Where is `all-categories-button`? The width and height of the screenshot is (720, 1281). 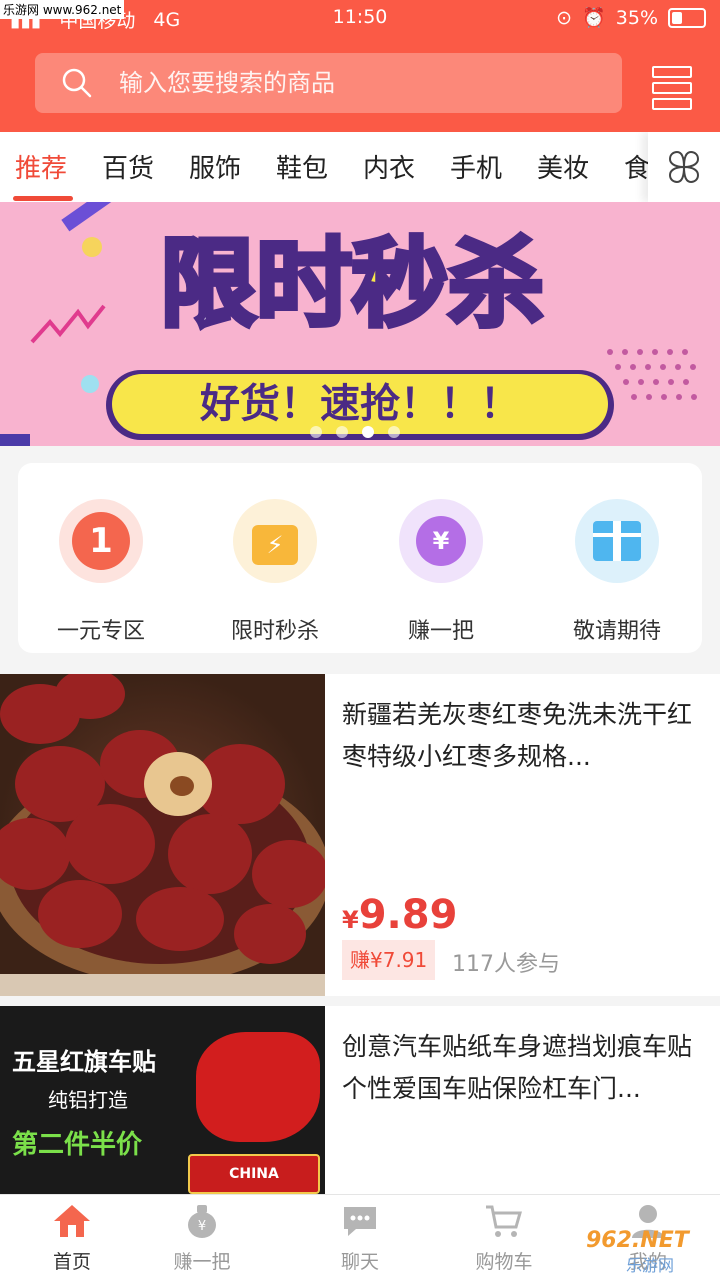
all-categories-button is located at coordinates (684, 167).